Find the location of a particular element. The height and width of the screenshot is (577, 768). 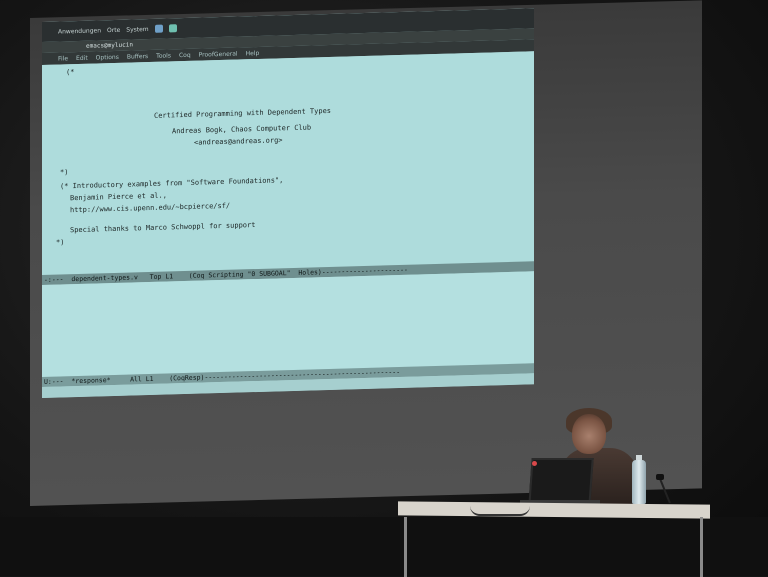

menu-file: File is located at coordinates (63, 58).